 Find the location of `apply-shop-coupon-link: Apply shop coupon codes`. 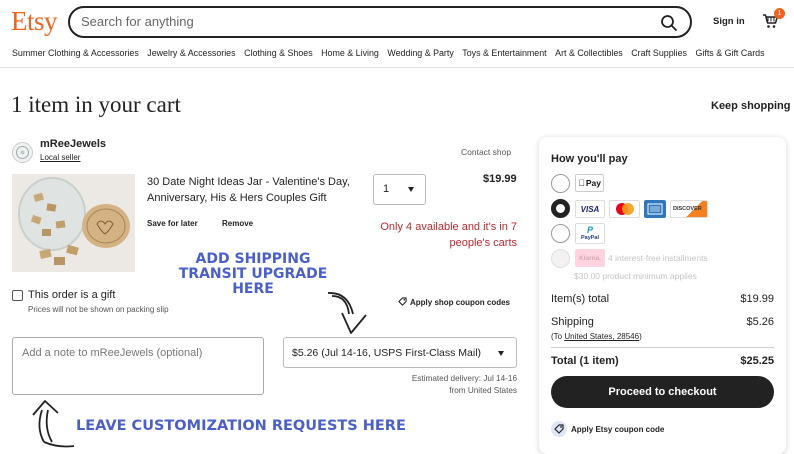

apply-shop-coupon-link: Apply shop coupon codes is located at coordinates (454, 302).